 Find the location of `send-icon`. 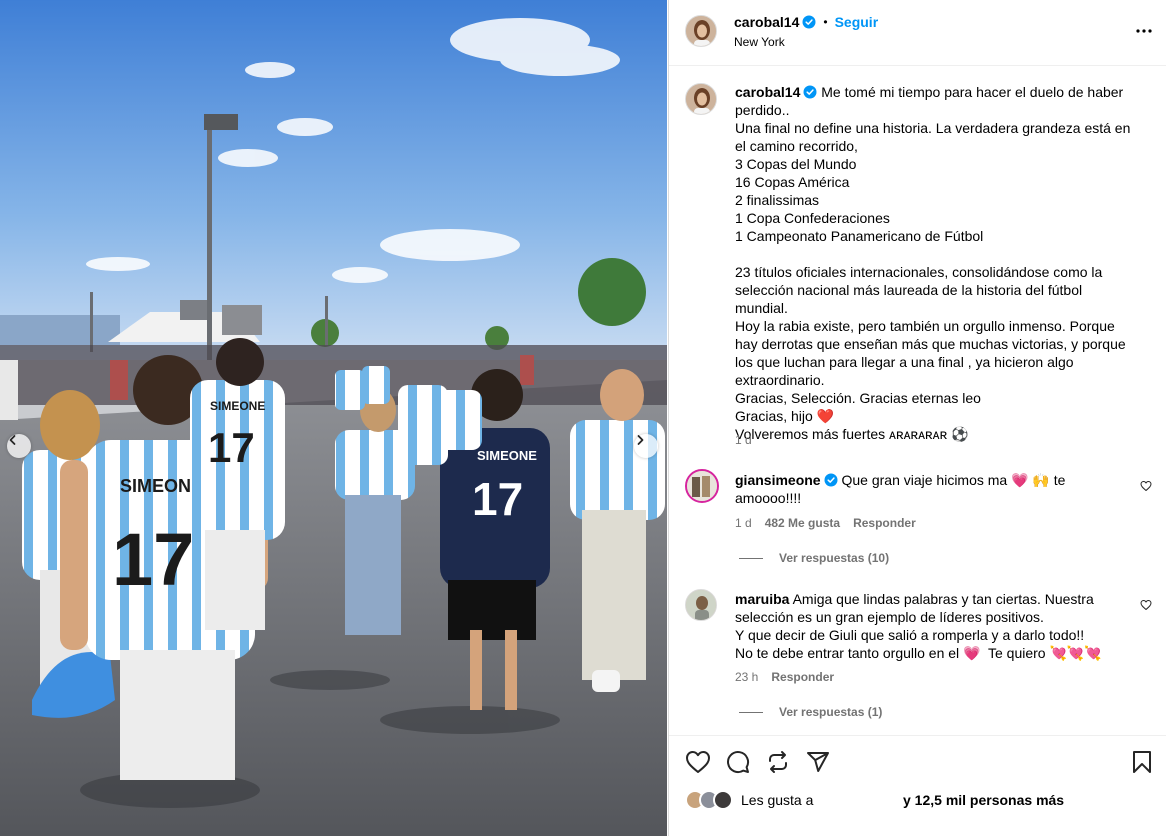

send-icon is located at coordinates (818, 762).